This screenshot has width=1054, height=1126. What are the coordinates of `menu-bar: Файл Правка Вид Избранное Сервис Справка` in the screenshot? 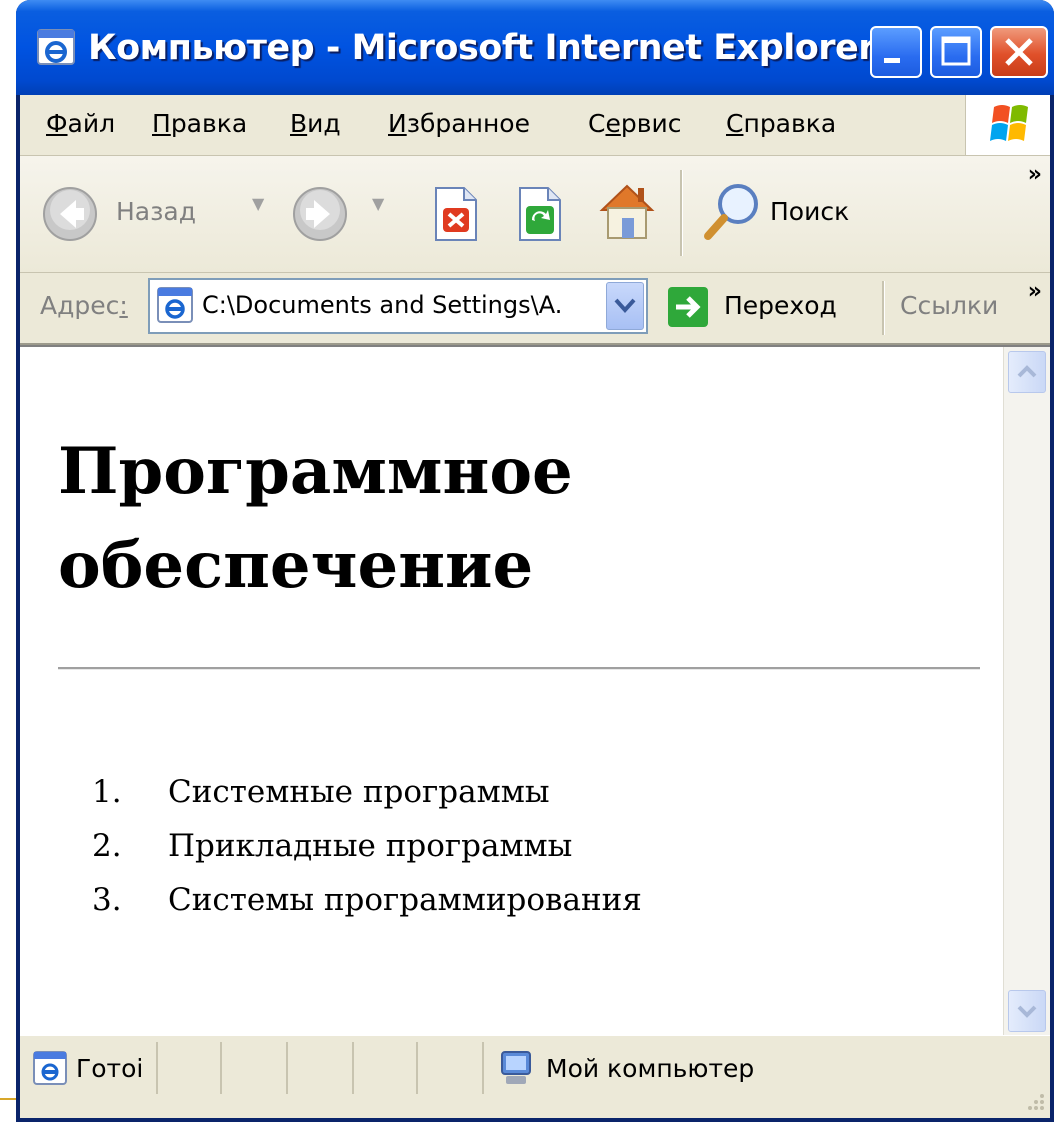 It's located at (535, 125).